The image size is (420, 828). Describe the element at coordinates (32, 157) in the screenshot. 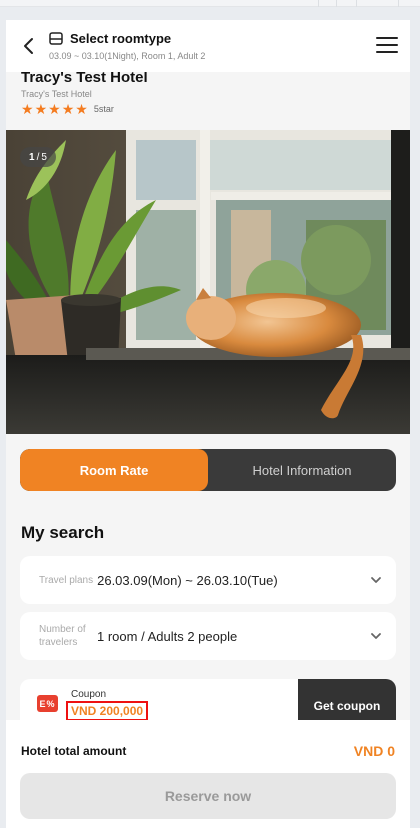

I see `image-counter-current: 1` at that location.